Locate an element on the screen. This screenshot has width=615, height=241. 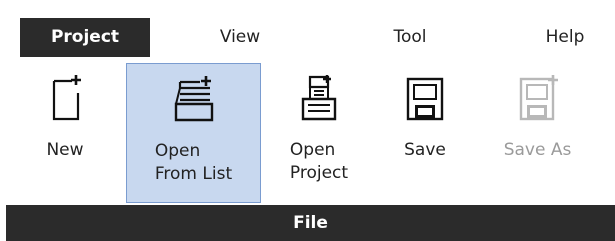
open-project-icon is located at coordinates (319, 98).